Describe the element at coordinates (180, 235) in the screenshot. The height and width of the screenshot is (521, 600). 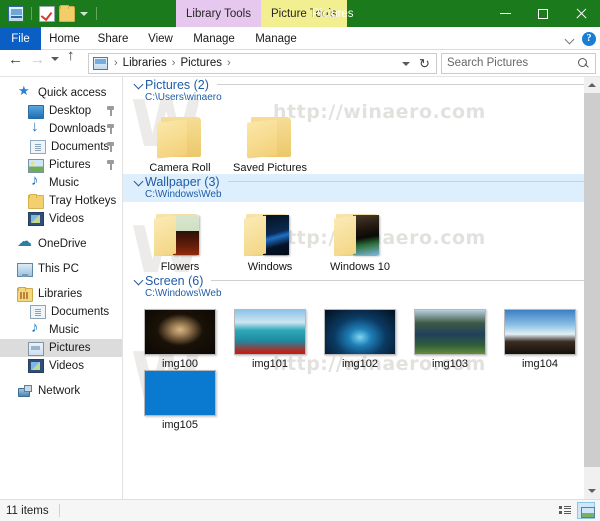
I see `folder-with-preview-icon` at that location.